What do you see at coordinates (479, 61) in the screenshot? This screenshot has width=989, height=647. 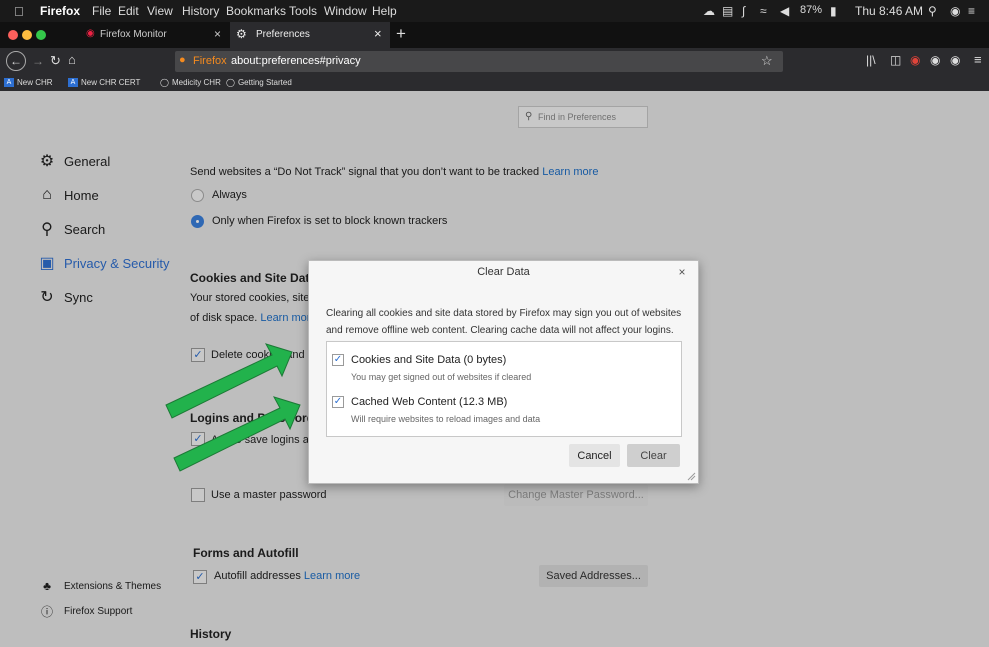 I see `url-bar: ● Firefox about:preferences#privacy ☆` at bounding box center [479, 61].